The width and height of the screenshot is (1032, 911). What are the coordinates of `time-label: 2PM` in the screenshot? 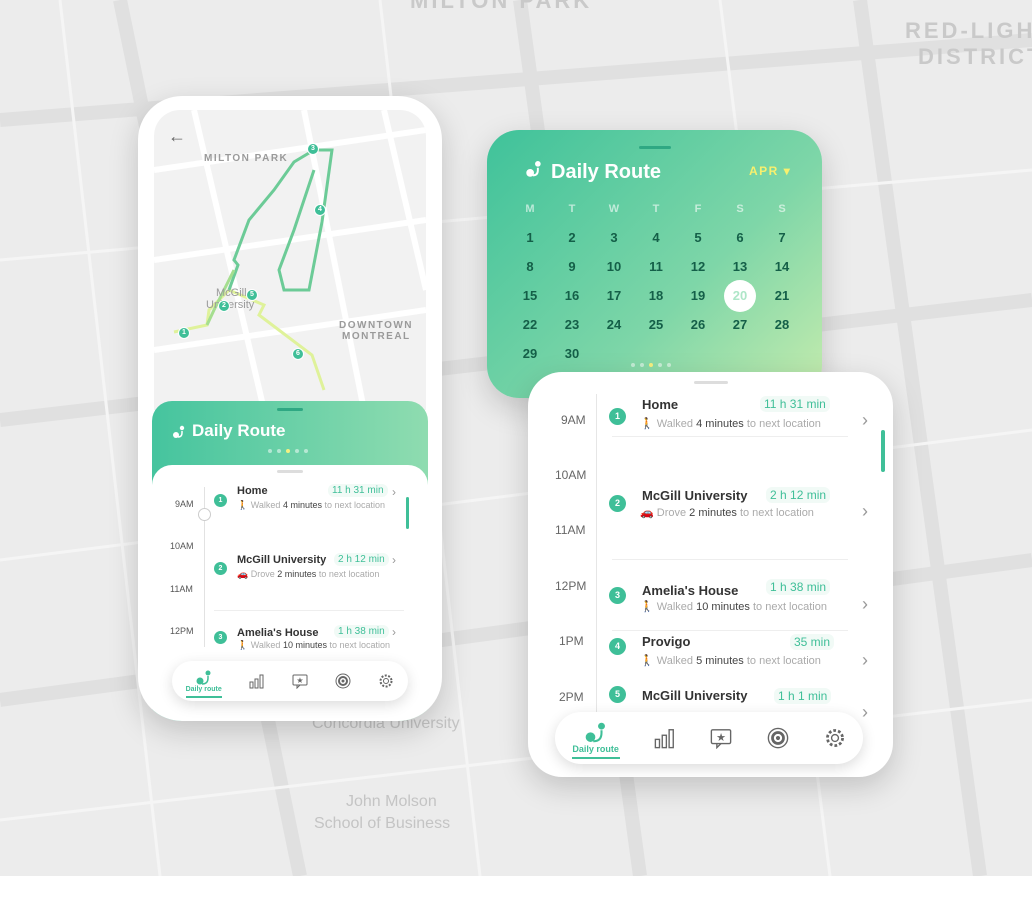 It's located at (571, 697).